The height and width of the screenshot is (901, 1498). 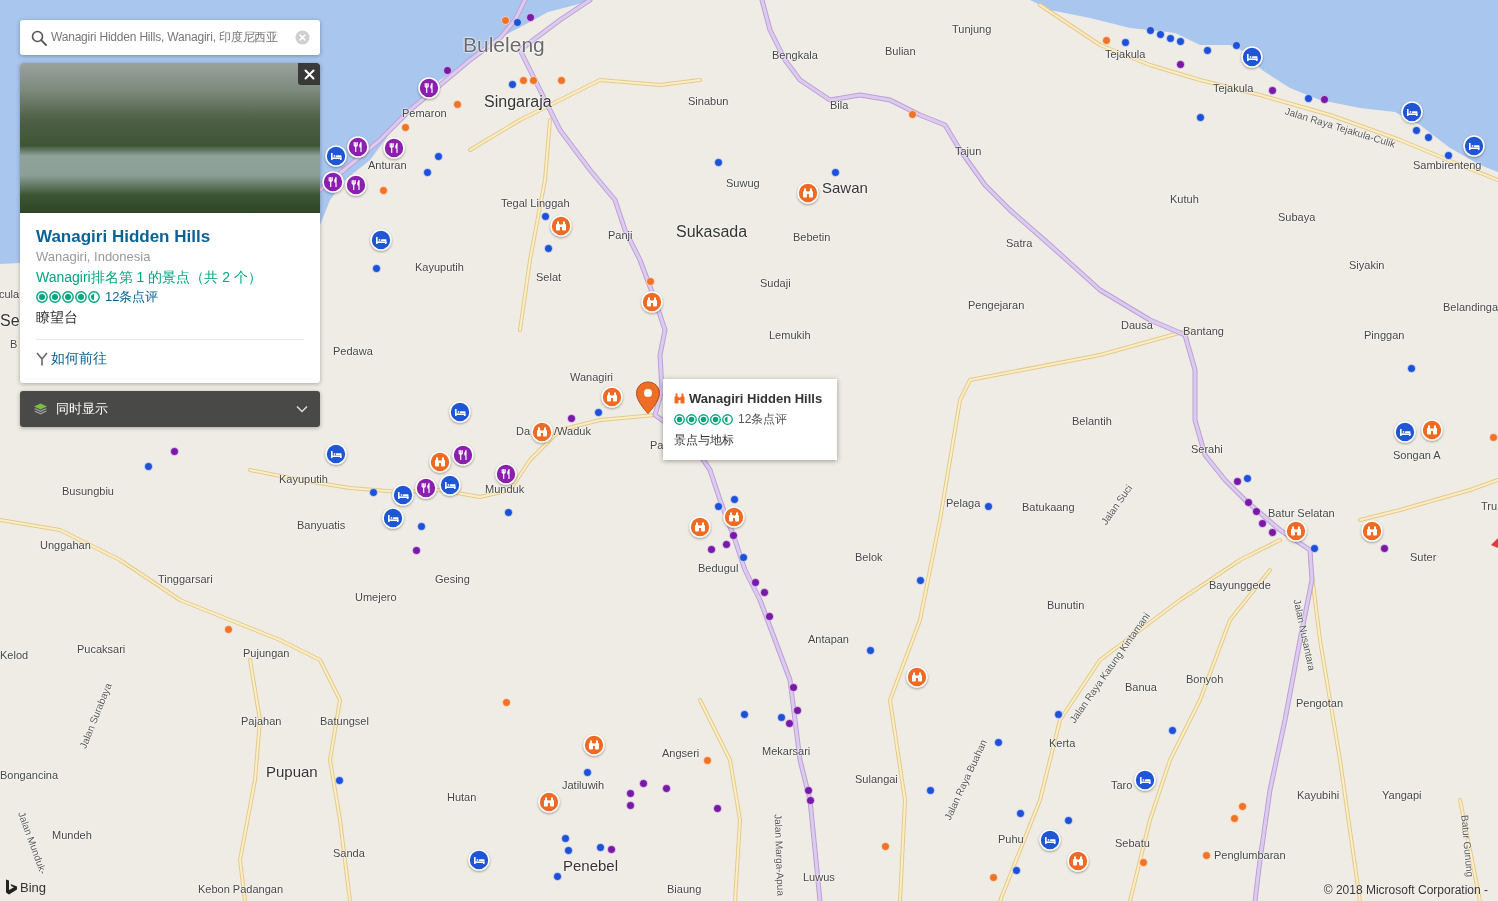 I want to click on layers-dropdown: 同时显示, so click(x=170, y=409).